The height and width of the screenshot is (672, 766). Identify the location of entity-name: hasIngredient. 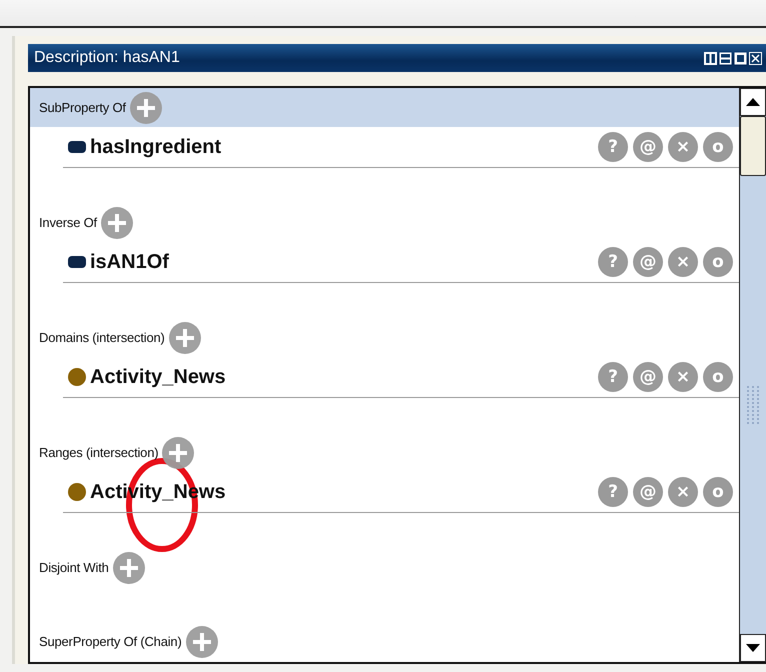
(156, 147).